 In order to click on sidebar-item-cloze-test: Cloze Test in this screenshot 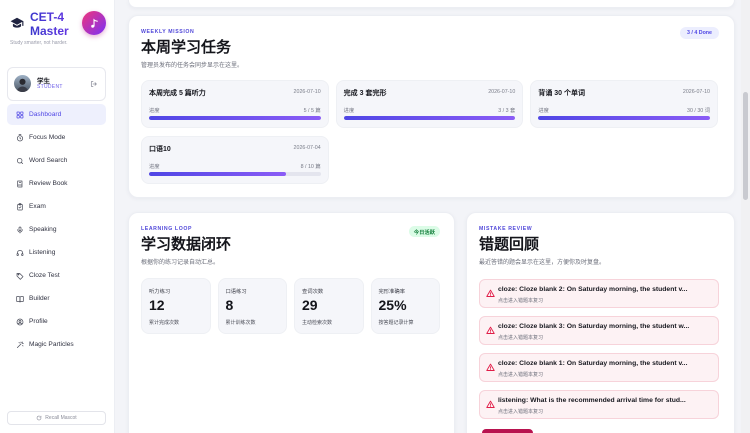, I will do `click(56, 275)`.